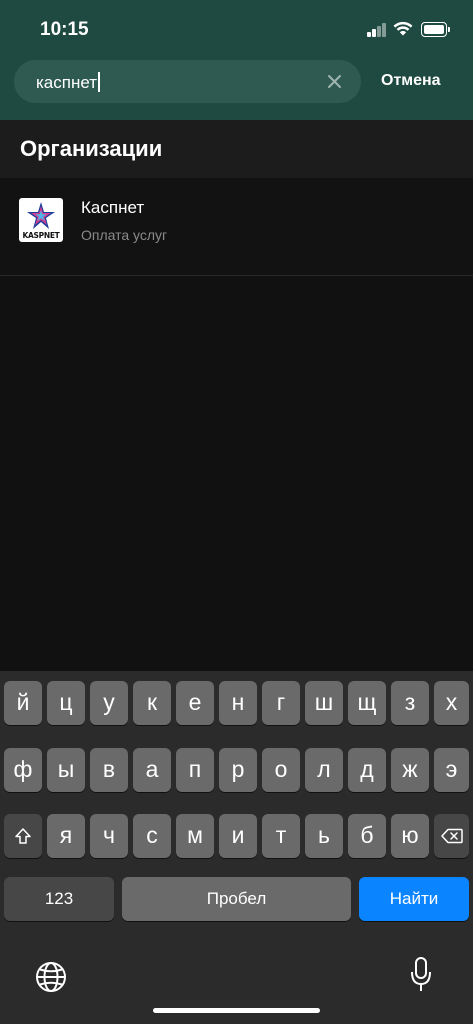  I want to click on kaspnet-logo: KASPNET, so click(41, 220).